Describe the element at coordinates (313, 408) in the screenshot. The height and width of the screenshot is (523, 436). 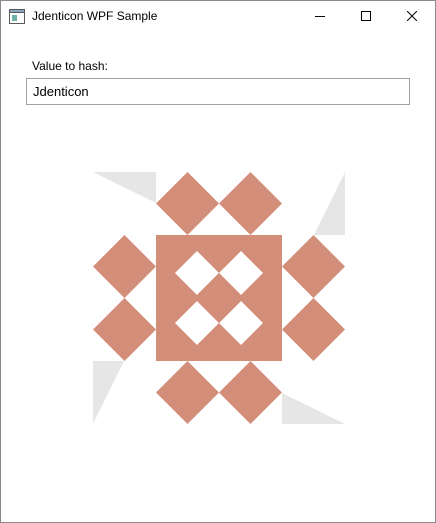
I see `identicon-corner-bottom-right` at that location.